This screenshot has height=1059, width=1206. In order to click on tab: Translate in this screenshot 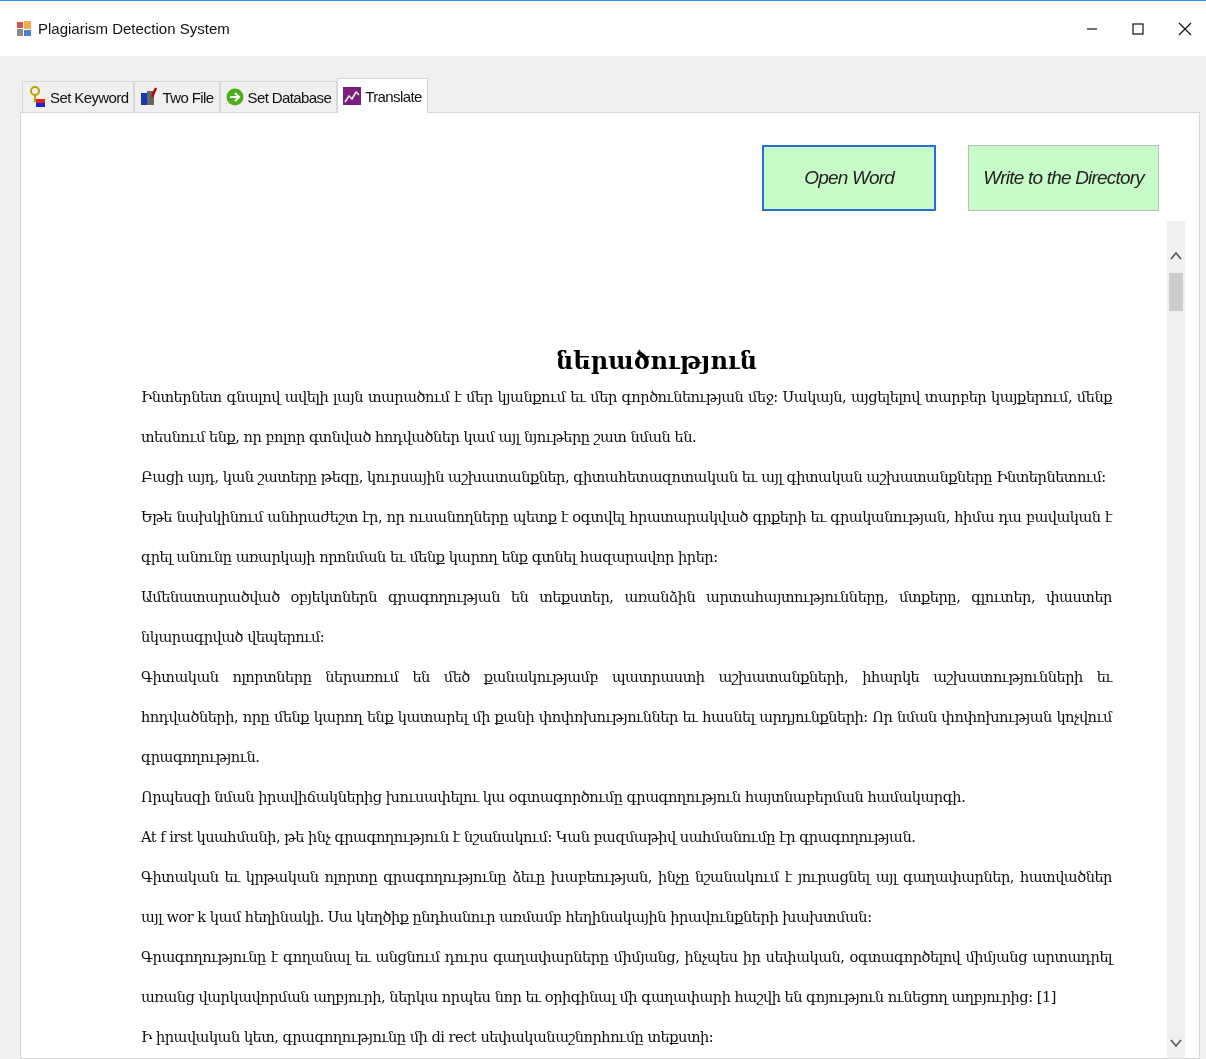, I will do `click(382, 95)`.